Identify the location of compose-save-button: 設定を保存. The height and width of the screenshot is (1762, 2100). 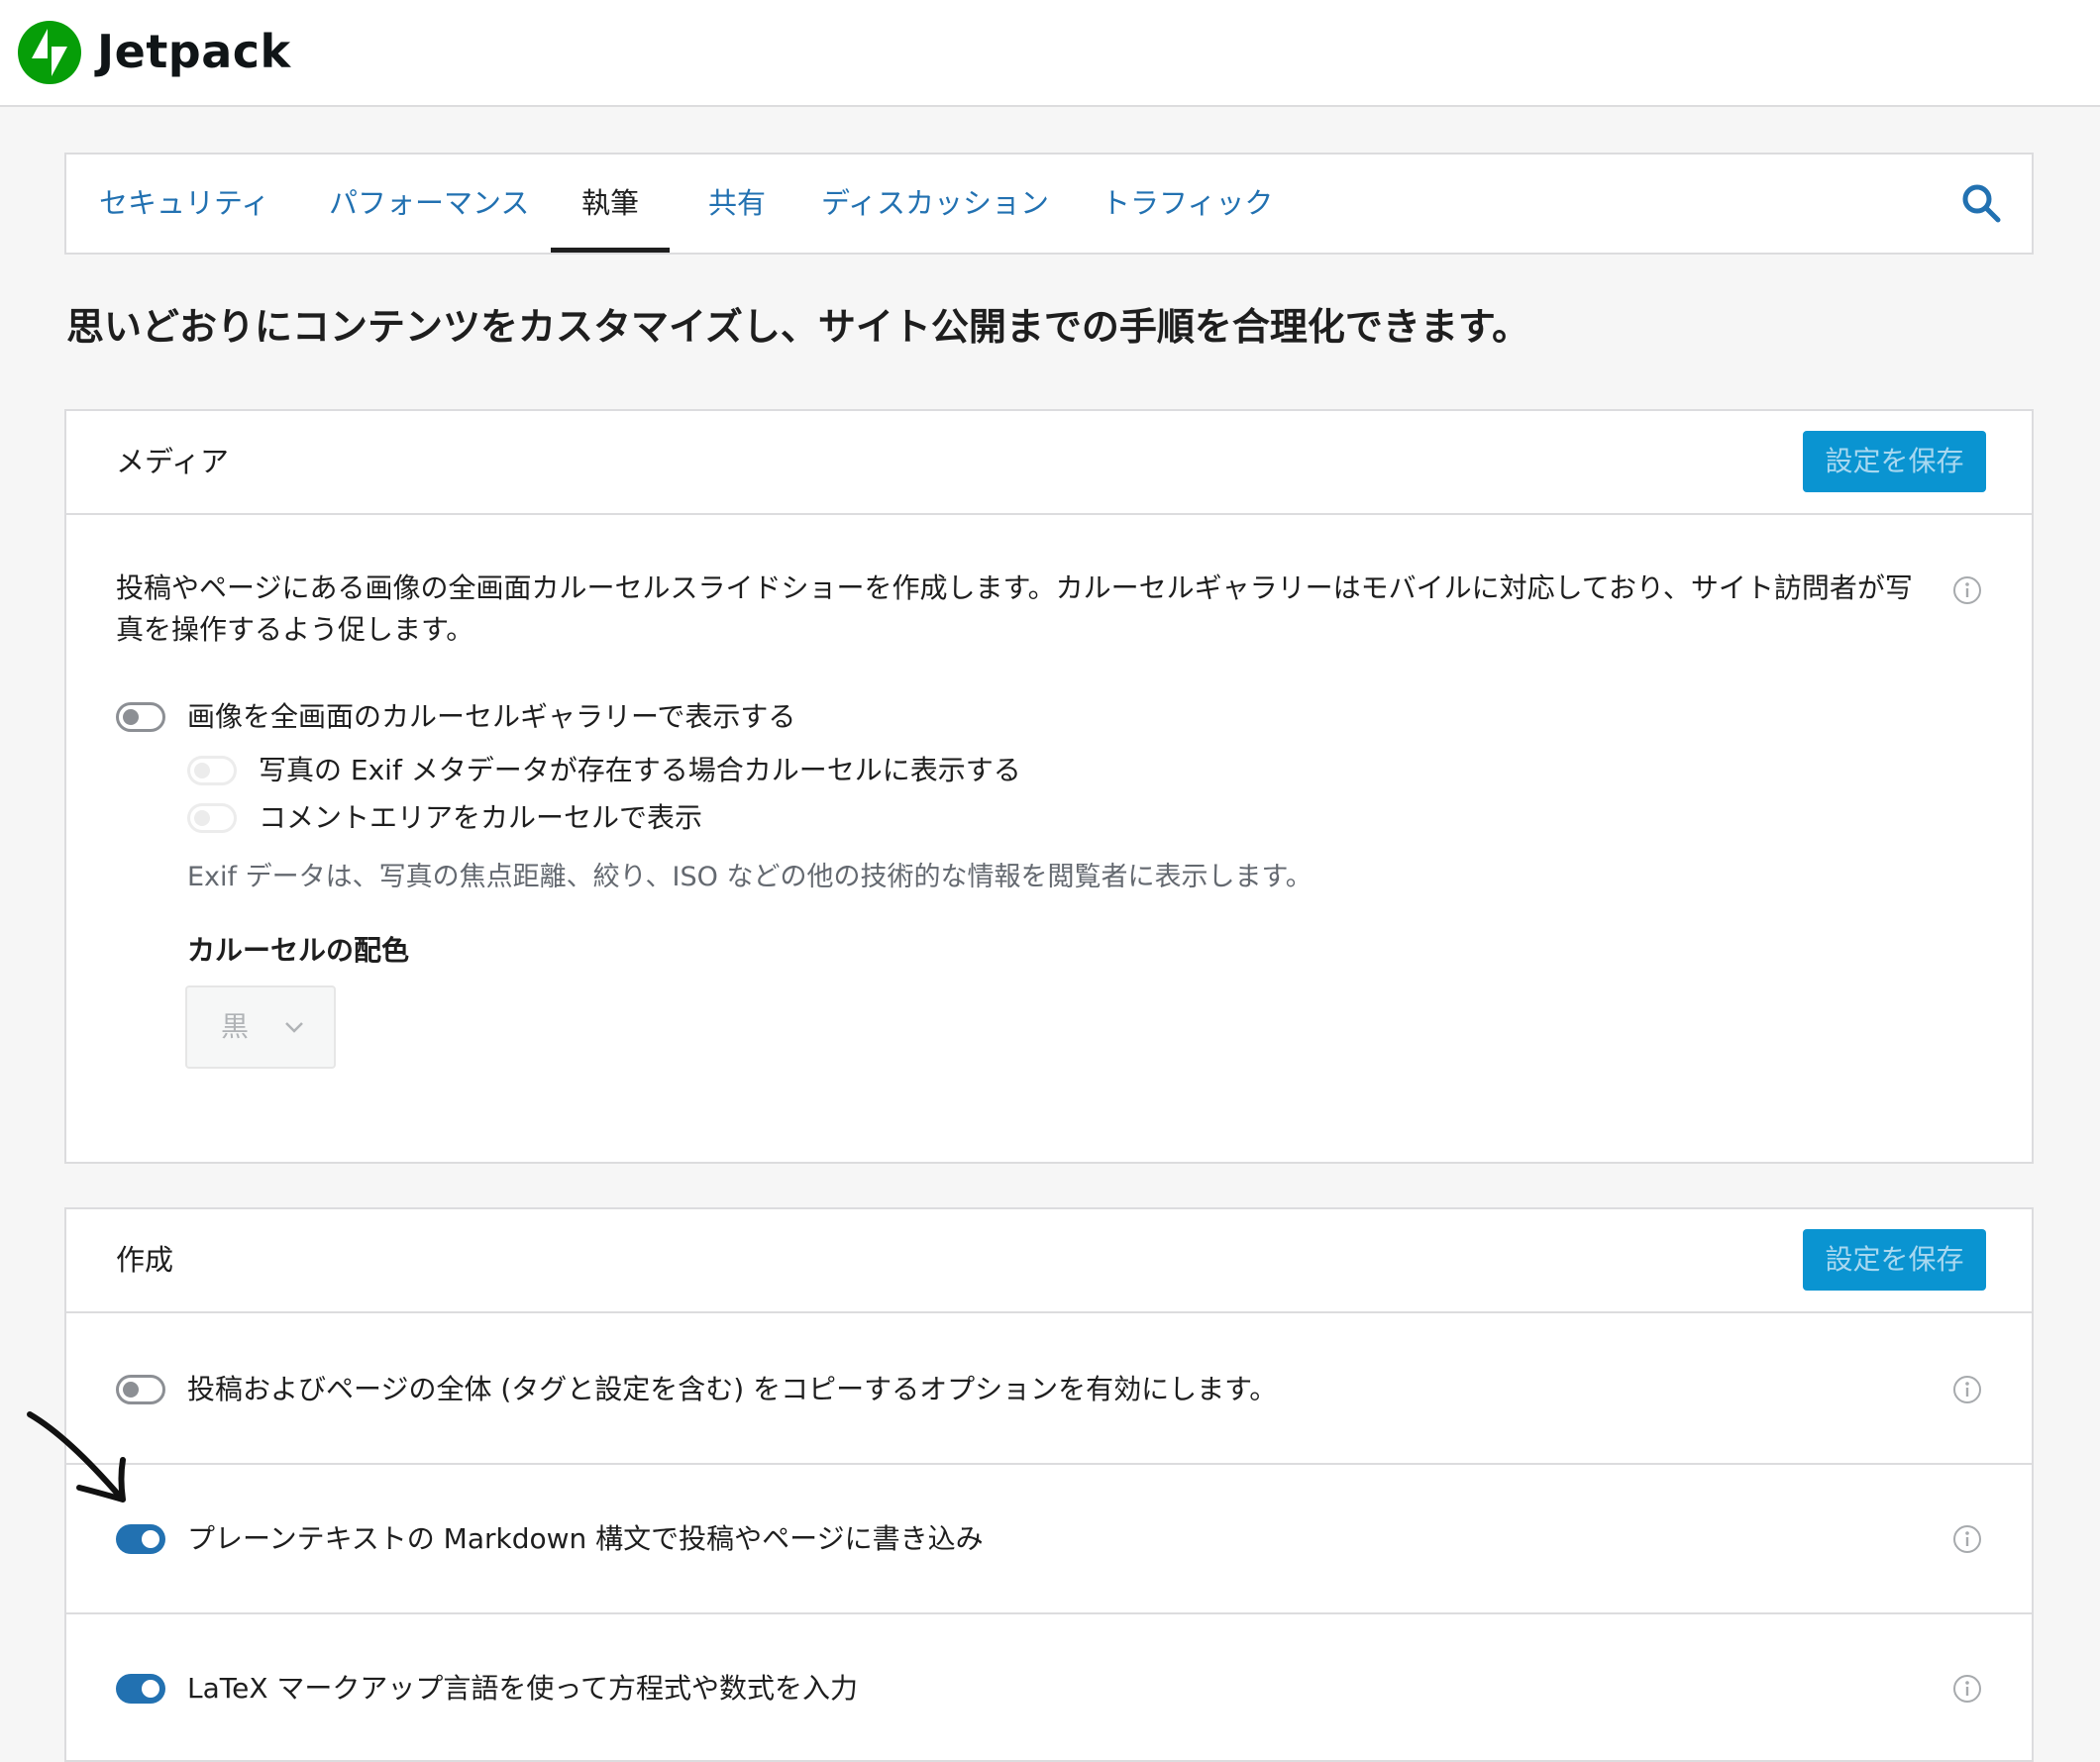
(1894, 1260).